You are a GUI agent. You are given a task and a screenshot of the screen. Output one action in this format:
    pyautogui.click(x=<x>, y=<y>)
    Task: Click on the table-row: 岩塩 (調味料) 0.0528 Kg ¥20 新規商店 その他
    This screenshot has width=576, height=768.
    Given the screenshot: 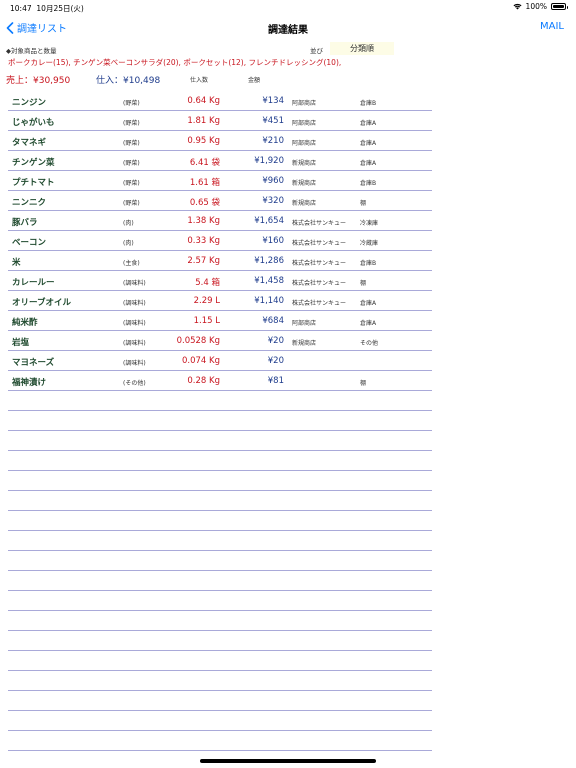 What is the action you would take?
    pyautogui.click(x=220, y=341)
    